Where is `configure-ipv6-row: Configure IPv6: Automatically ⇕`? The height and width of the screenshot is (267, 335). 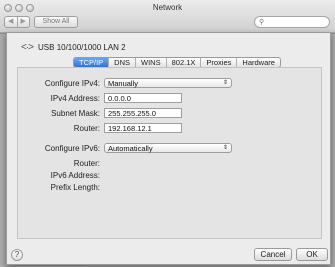 configure-ipv6-row: Configure IPv6: Automatically ⇕ is located at coordinates (170, 148).